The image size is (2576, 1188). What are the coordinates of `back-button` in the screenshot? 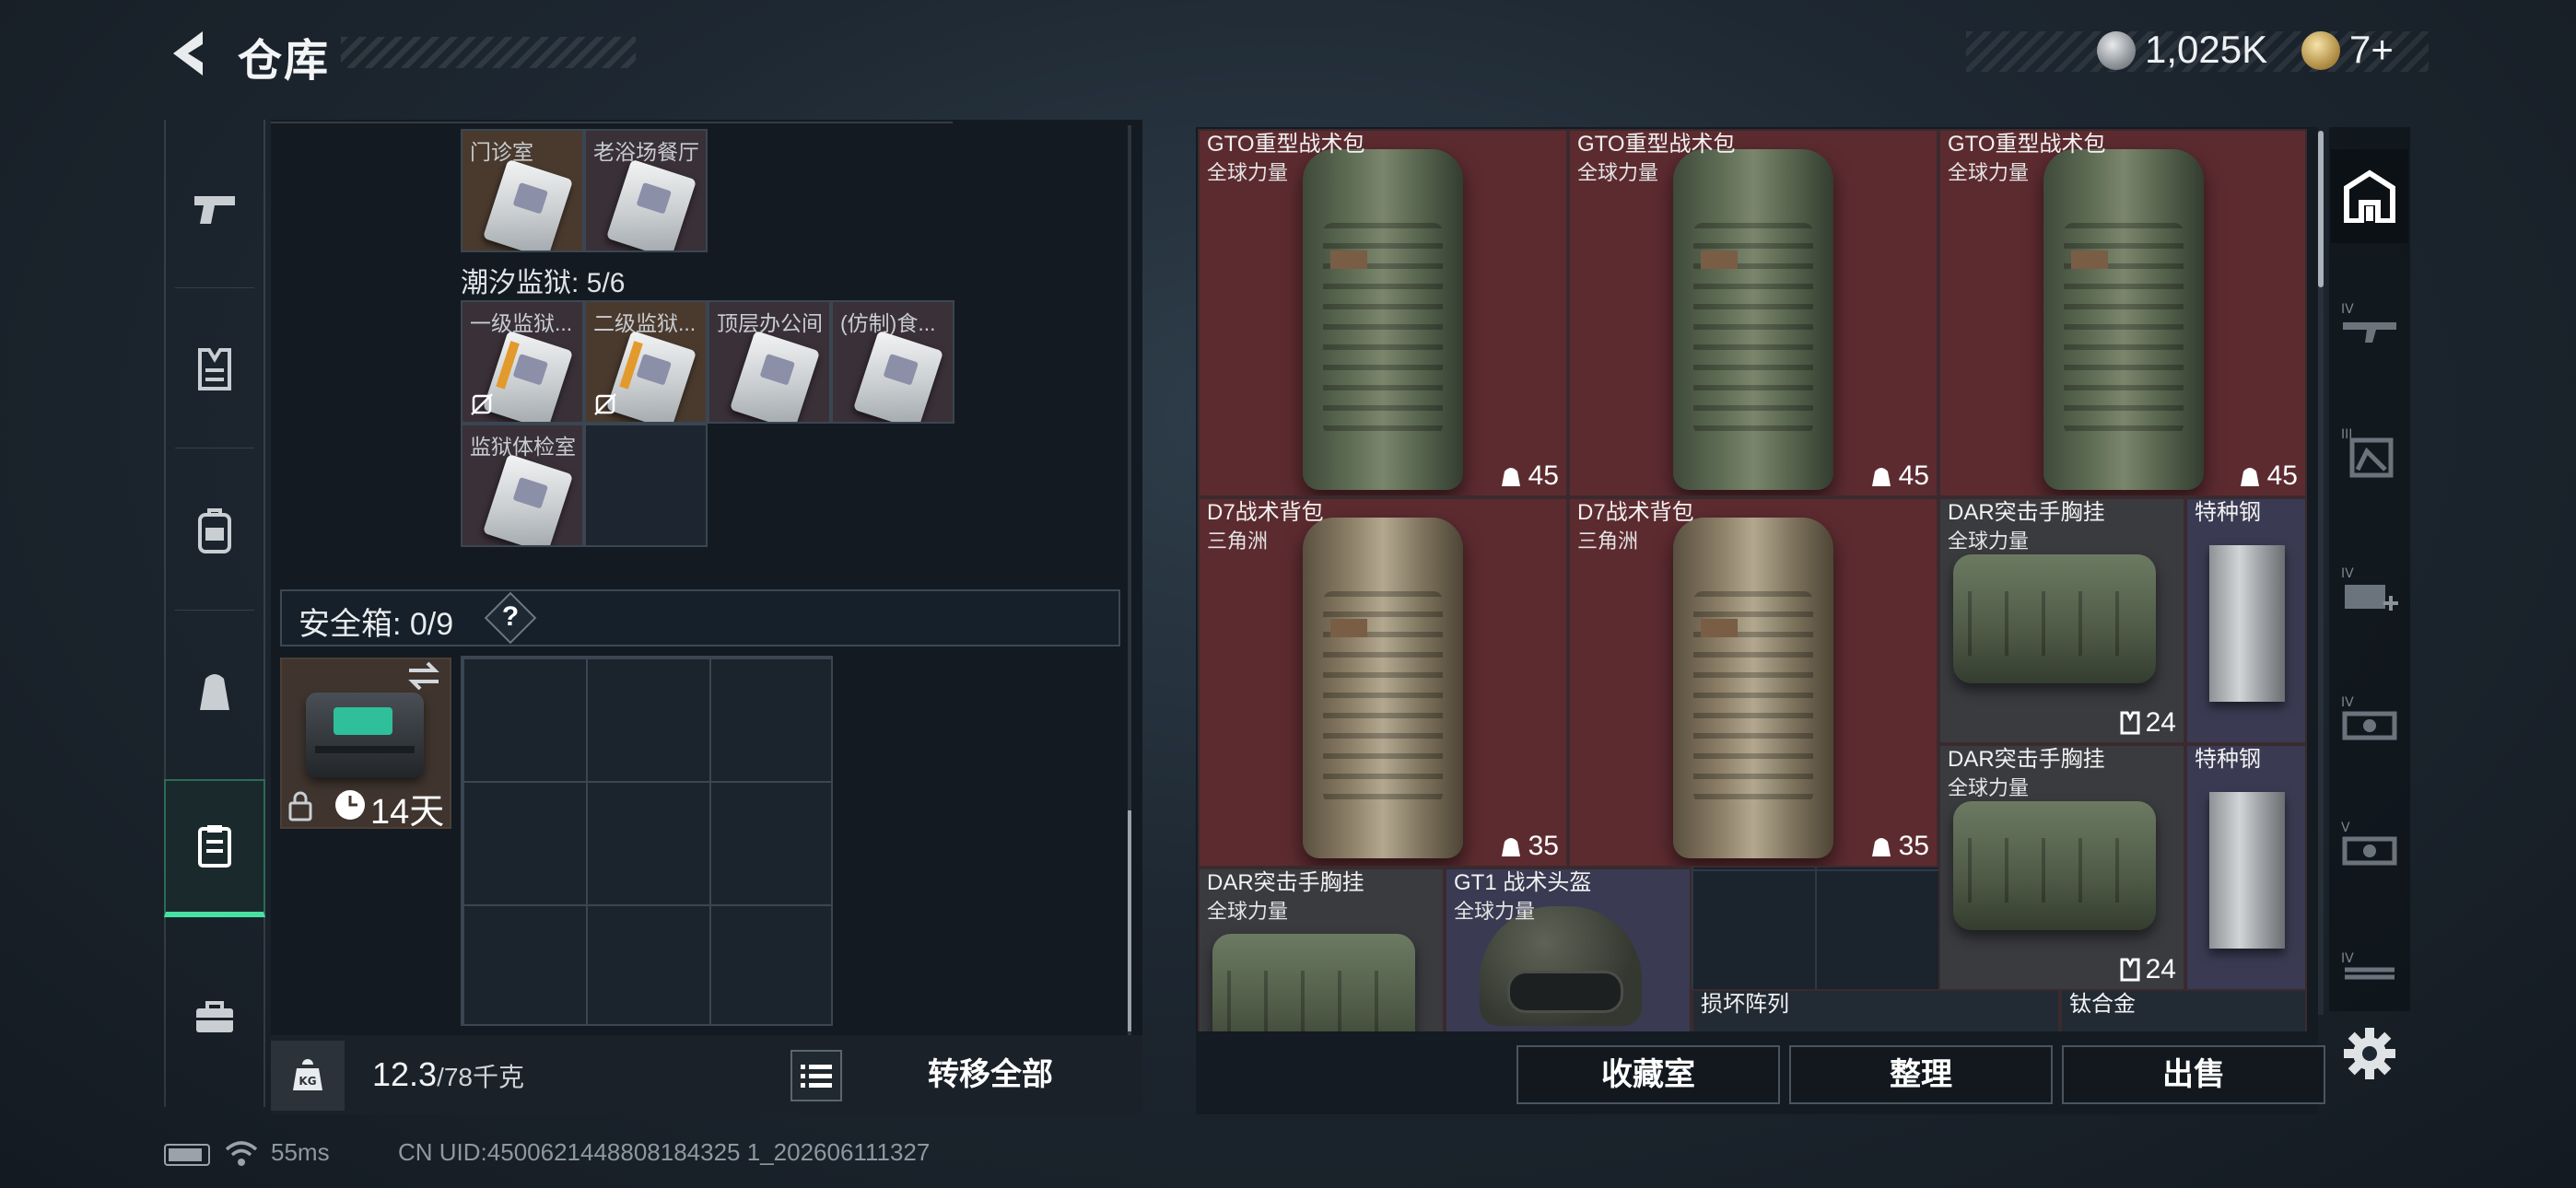 It's located at (188, 53).